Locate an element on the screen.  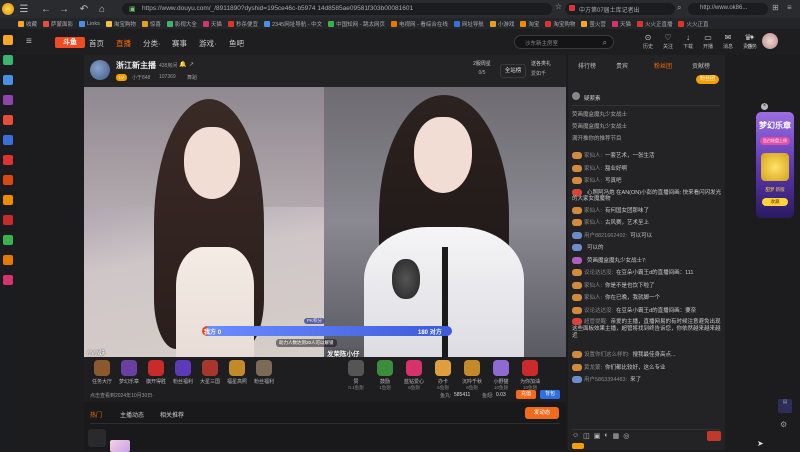
site-search-input: 沙东新主房室 ⌕ is located at coordinates (564, 42).